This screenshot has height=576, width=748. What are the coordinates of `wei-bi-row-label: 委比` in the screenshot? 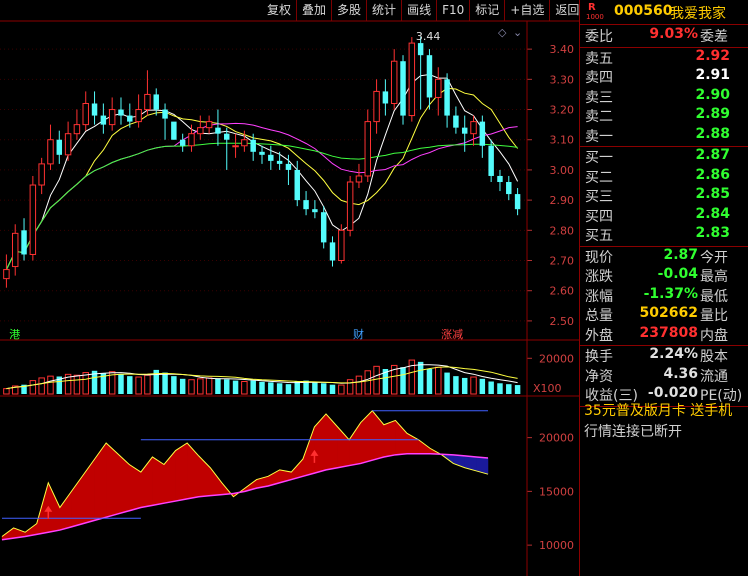 It's located at (599, 37).